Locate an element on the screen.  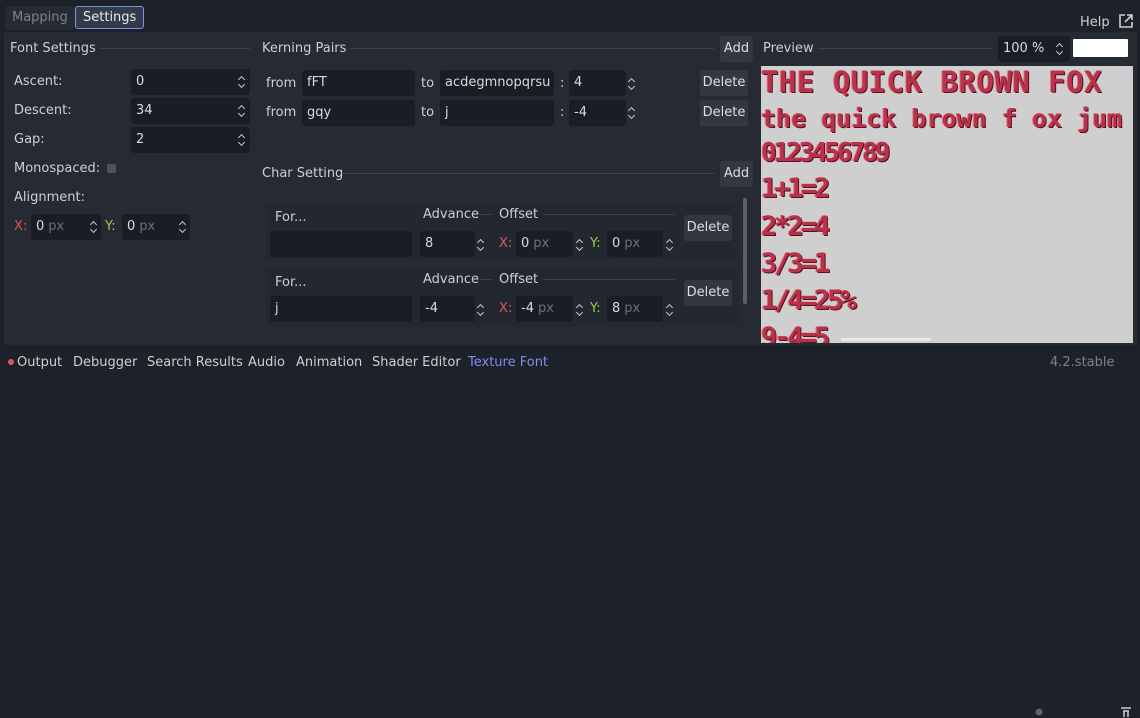
preview-line: 9-4=5 is located at coordinates (795, 332).